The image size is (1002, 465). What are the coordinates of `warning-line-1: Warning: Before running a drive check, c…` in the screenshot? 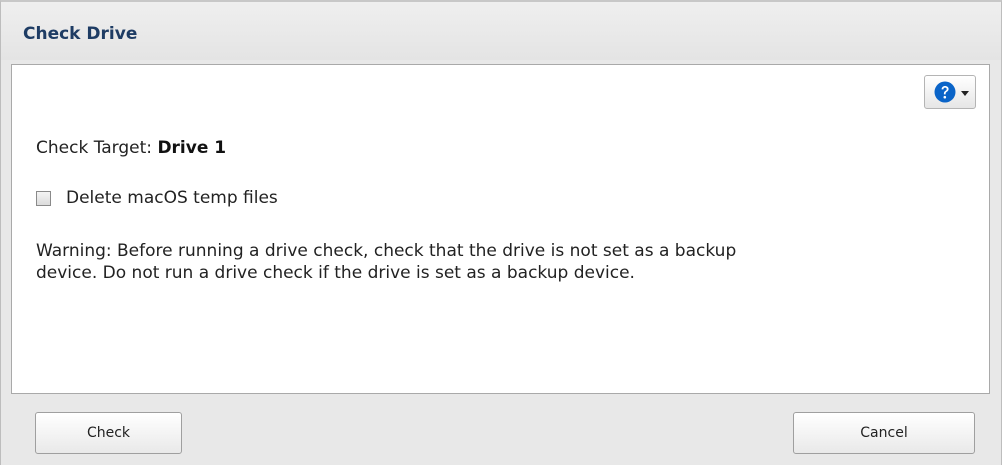 It's located at (386, 251).